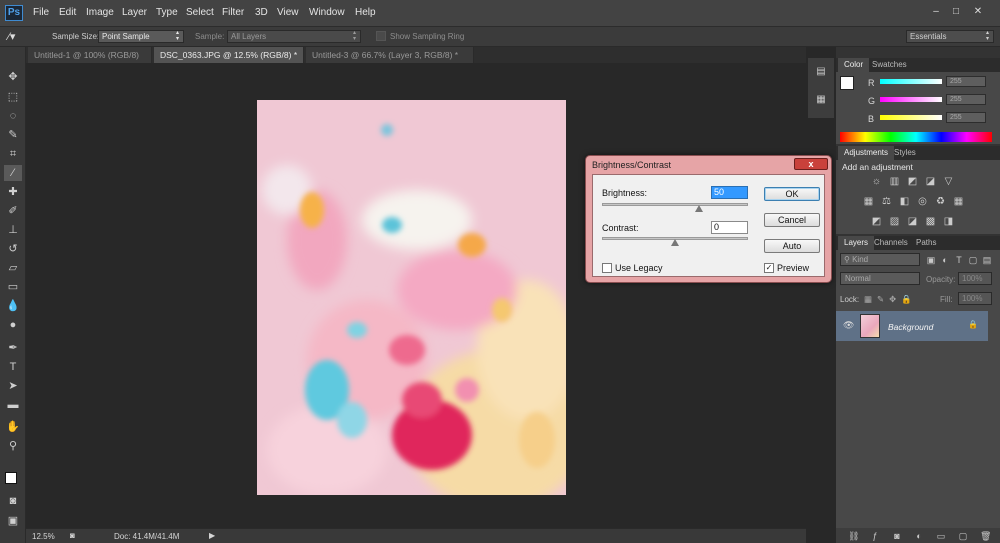 Image resolution: width=1000 pixels, height=543 pixels. I want to click on eyedropper-preset-icon: ⁄▾, so click(11, 36).